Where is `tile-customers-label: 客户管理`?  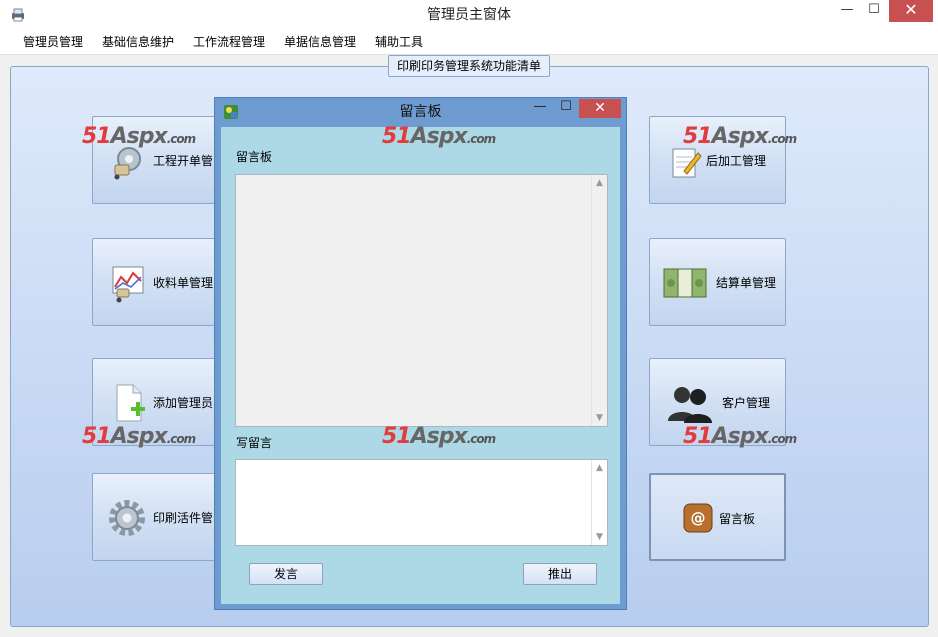 tile-customers-label: 客户管理 is located at coordinates (746, 403).